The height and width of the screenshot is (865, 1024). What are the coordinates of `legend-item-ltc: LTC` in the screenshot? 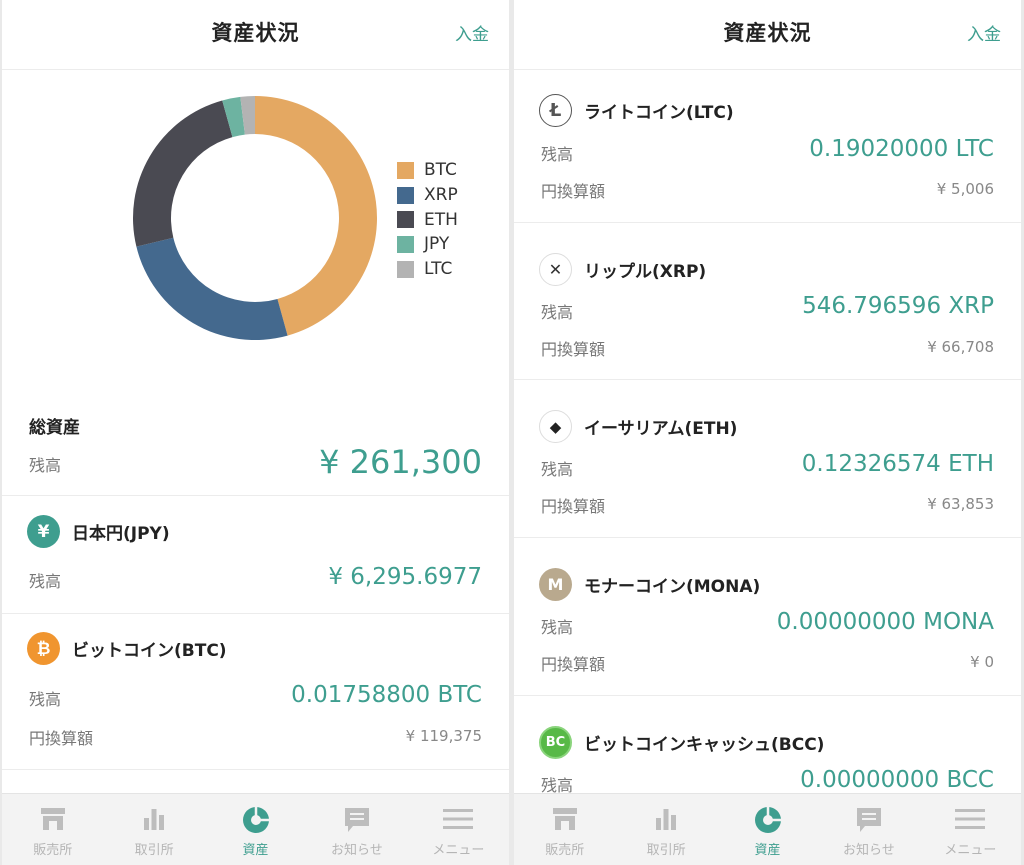 It's located at (427, 269).